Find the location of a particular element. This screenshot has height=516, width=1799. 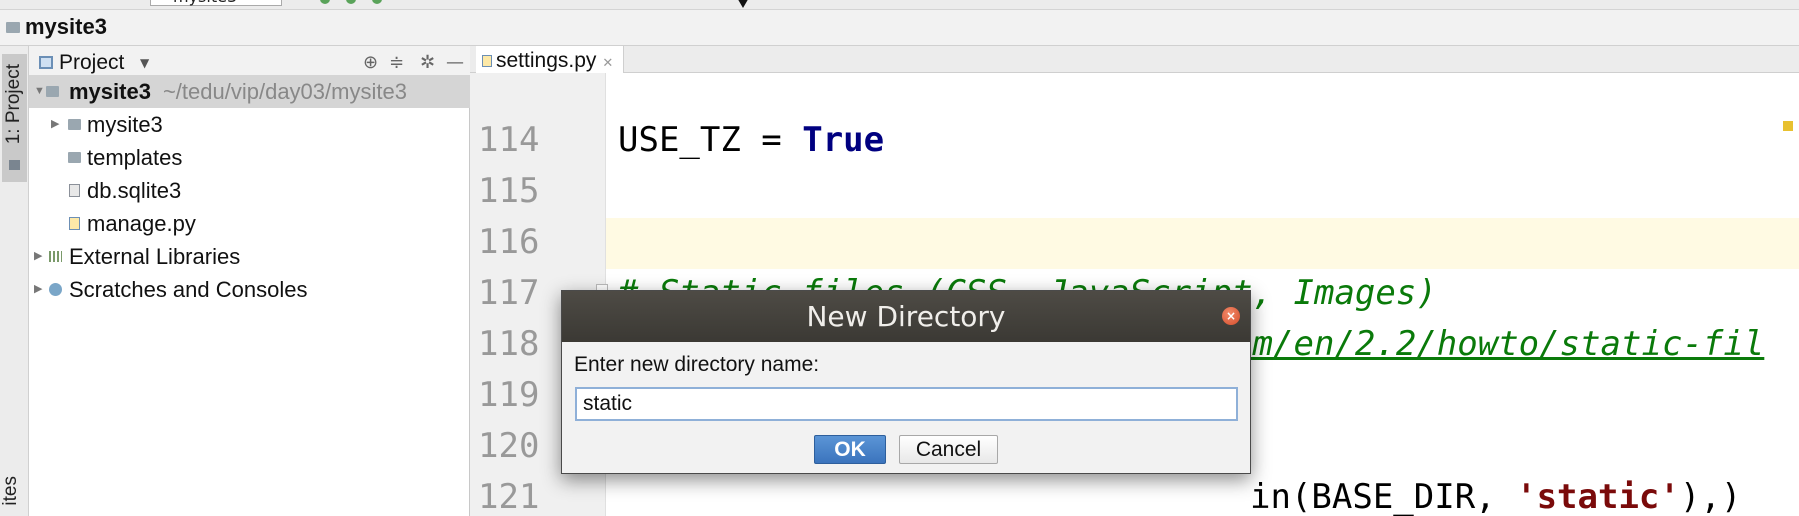

tree-item-label: Scratches and Consoles is located at coordinates (188, 289).